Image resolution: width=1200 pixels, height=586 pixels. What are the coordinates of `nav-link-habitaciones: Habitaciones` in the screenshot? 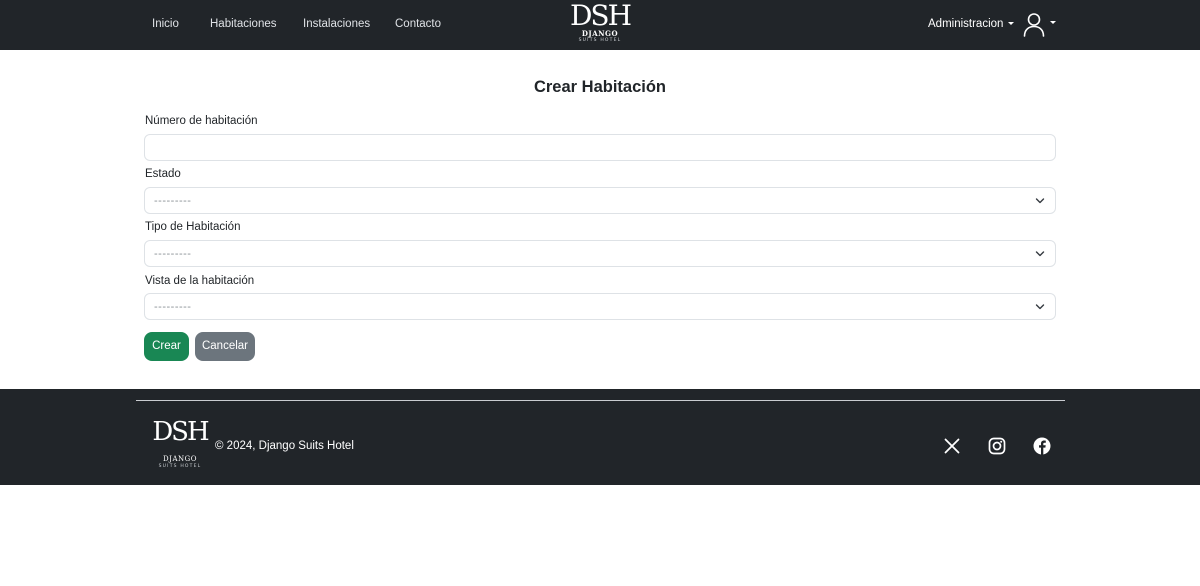 It's located at (243, 24).